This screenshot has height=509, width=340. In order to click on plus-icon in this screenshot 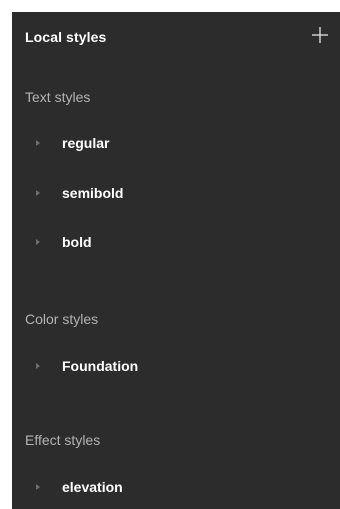, I will do `click(320, 35)`.